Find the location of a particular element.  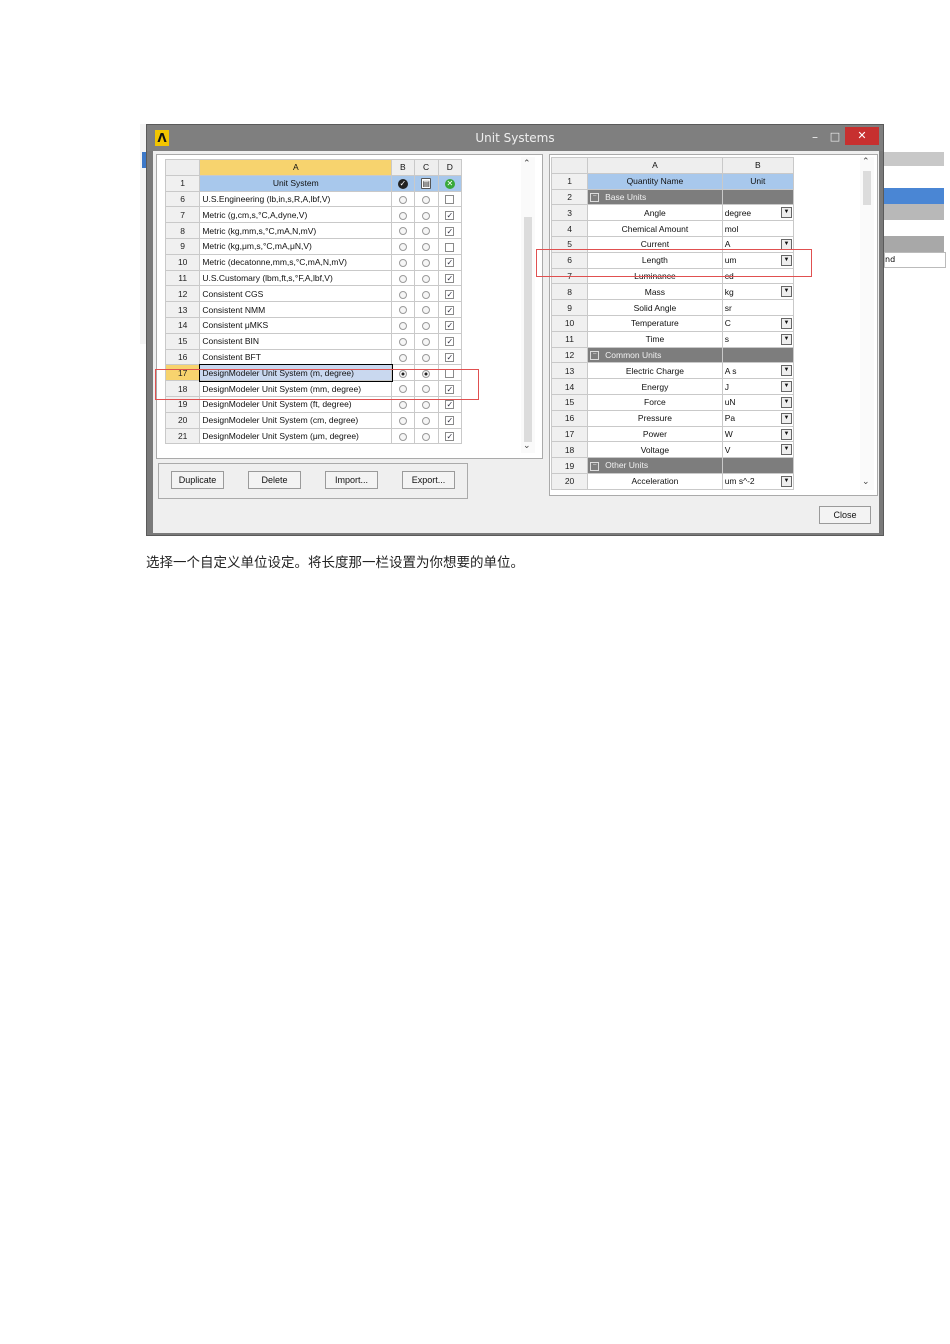

table-row: 4 Chemical Amount mol is located at coordinates (672, 228).